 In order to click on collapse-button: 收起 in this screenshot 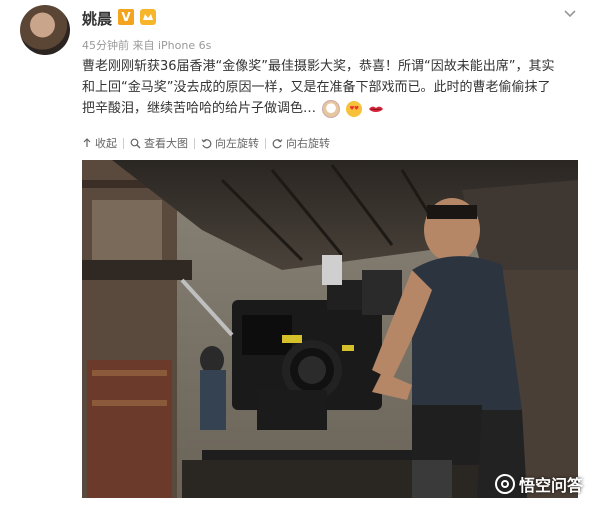, I will do `click(102, 143)`.